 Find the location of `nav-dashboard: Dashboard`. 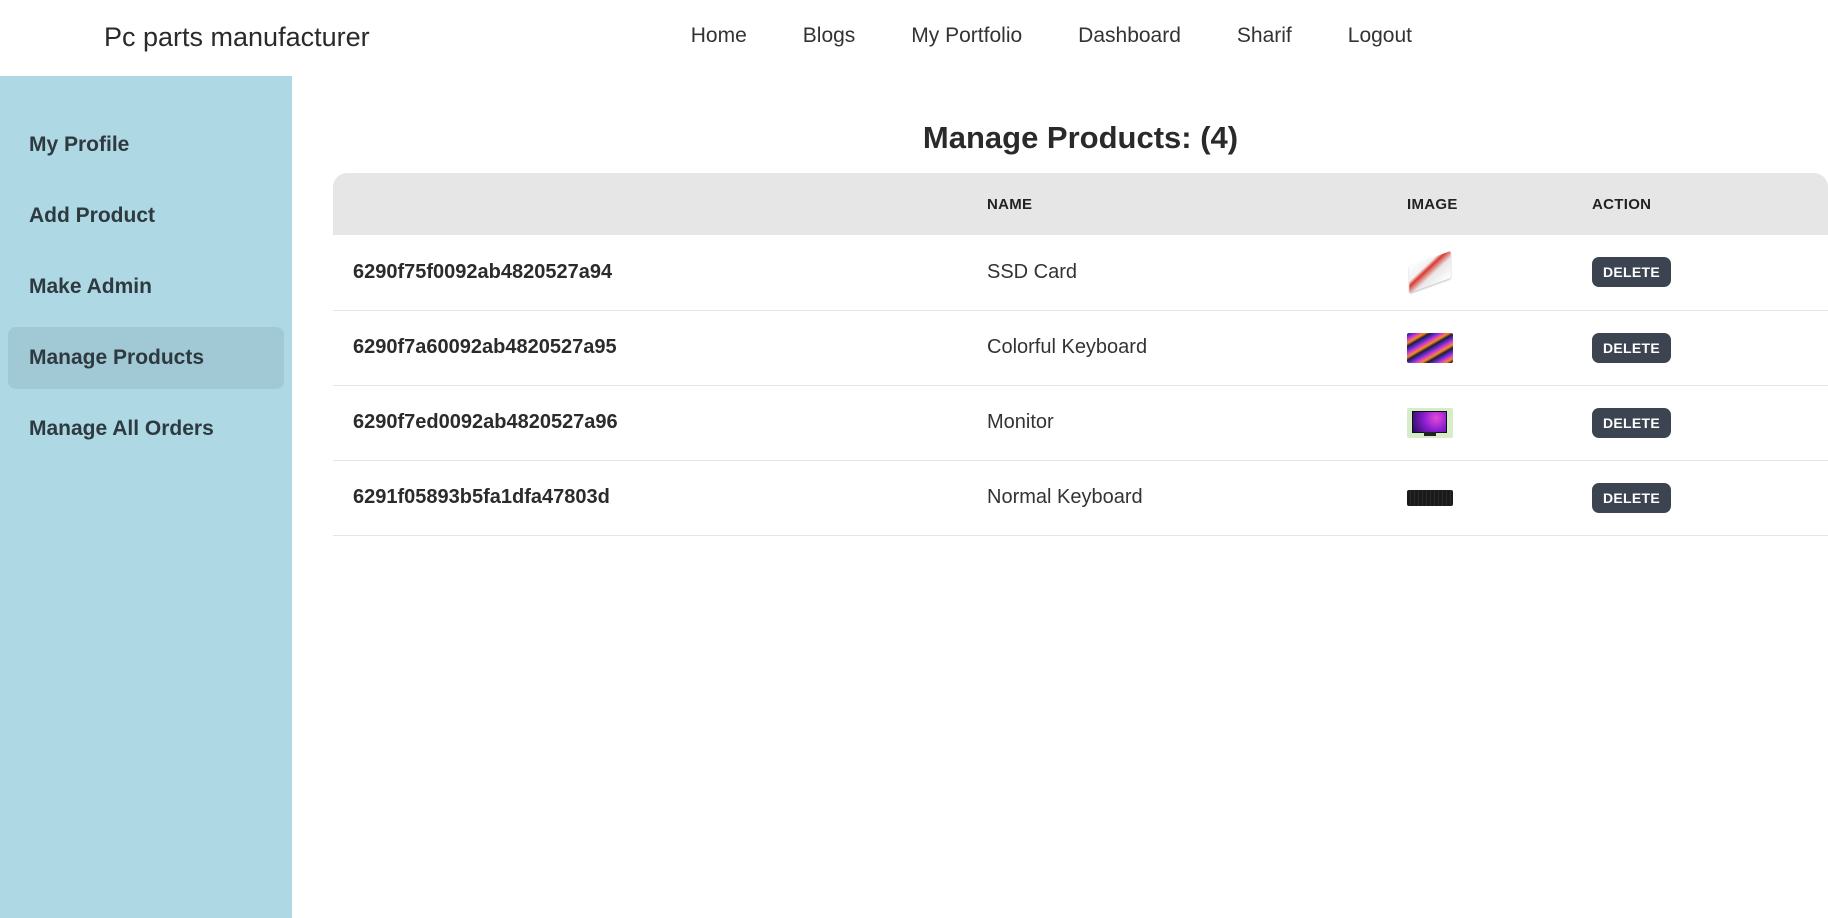

nav-dashboard: Dashboard is located at coordinates (1129, 36).